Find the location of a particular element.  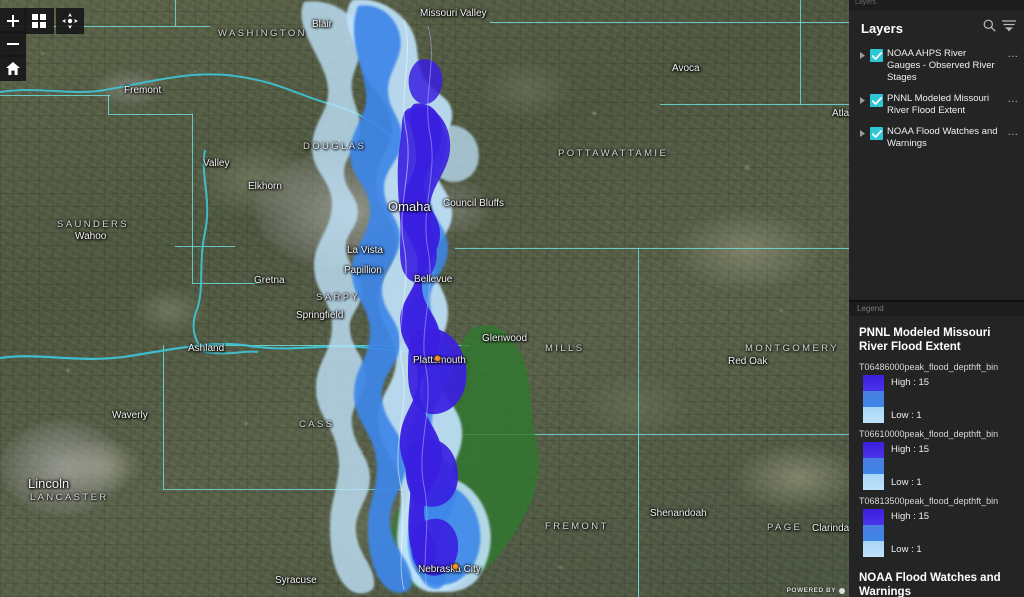

legend-group-title: PNNL Modeled Missouri River Flood Extent is located at coordinates (925, 340).